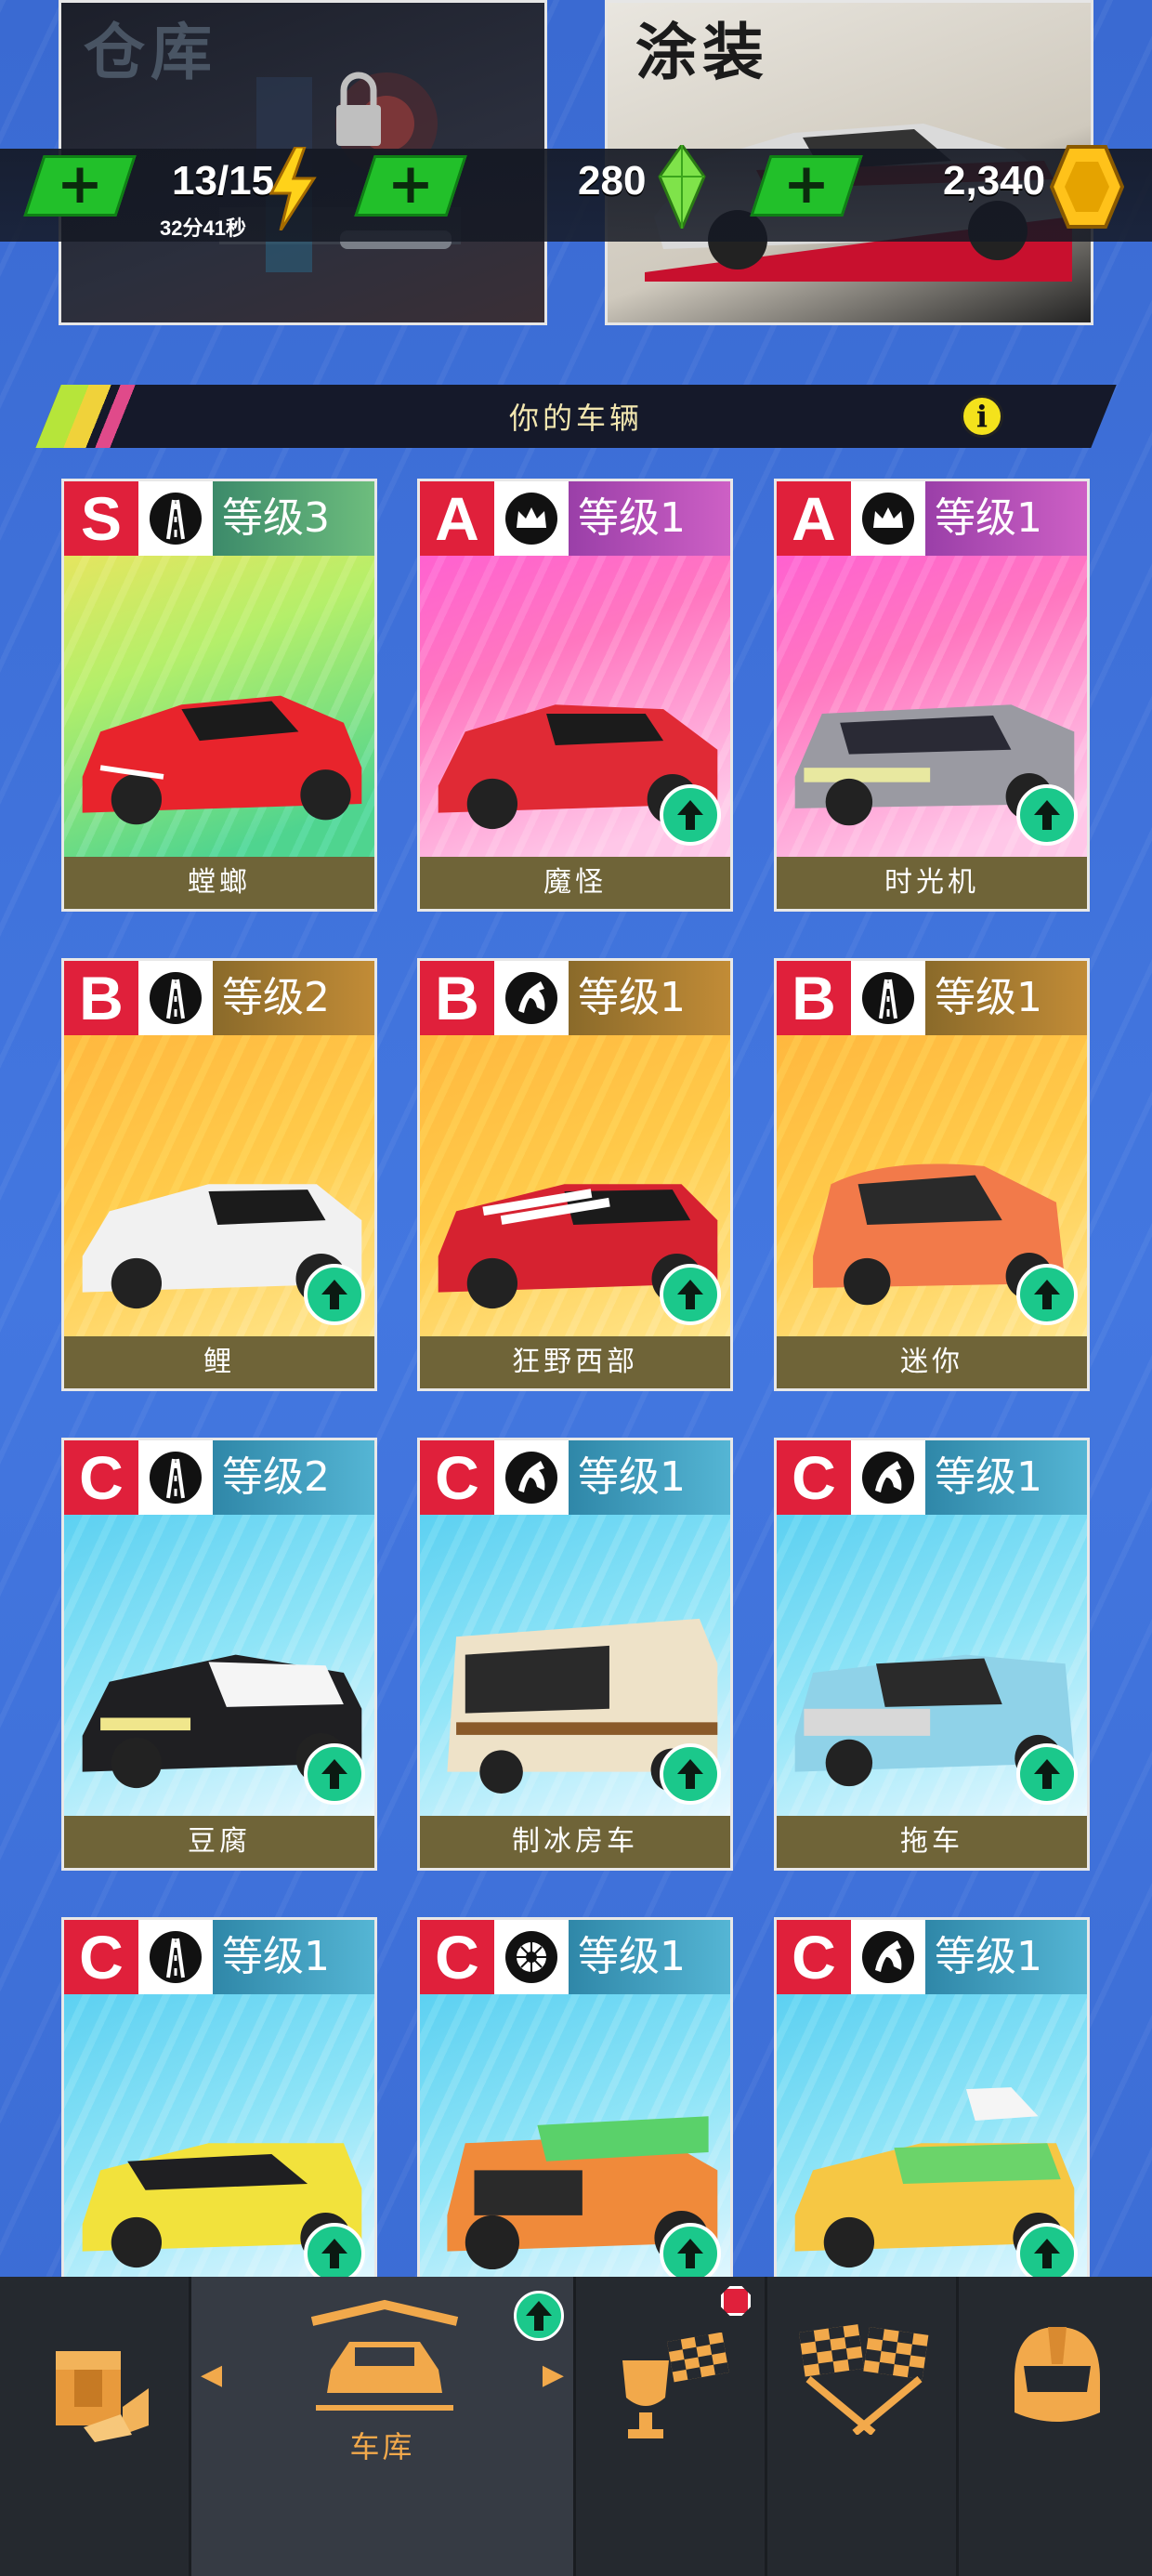 Image resolution: width=1152 pixels, height=2576 pixels. What do you see at coordinates (219, 1654) in the screenshot?
I see `car-card: C 等级2 豆腐` at bounding box center [219, 1654].